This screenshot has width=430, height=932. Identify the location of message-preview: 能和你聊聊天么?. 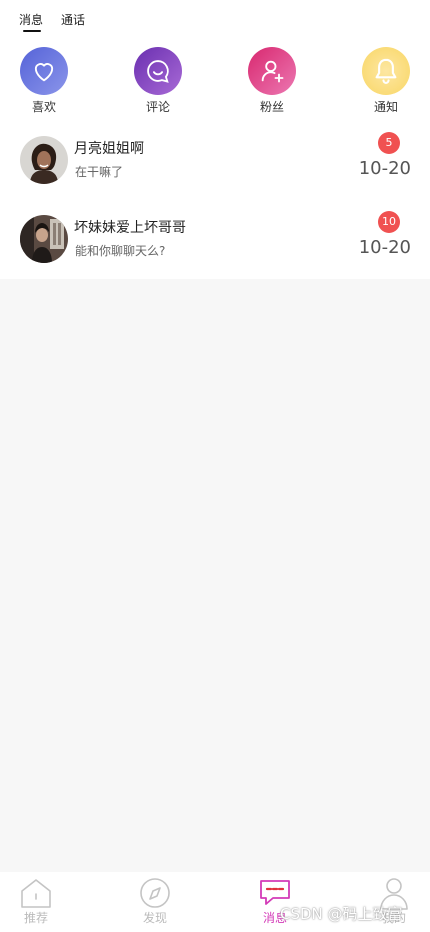
(120, 251).